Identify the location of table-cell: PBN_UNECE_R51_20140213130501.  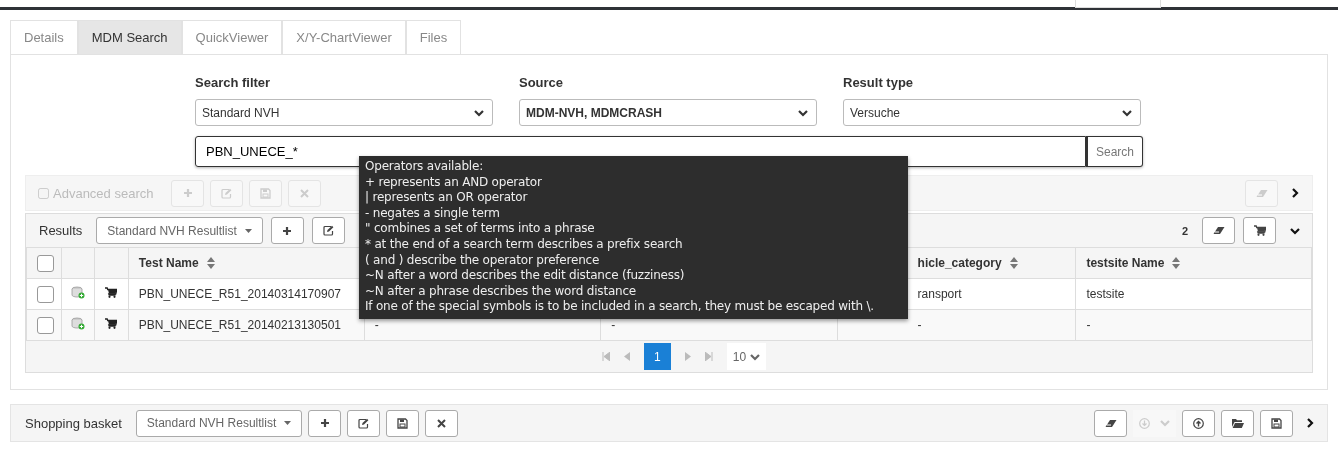
(239, 325).